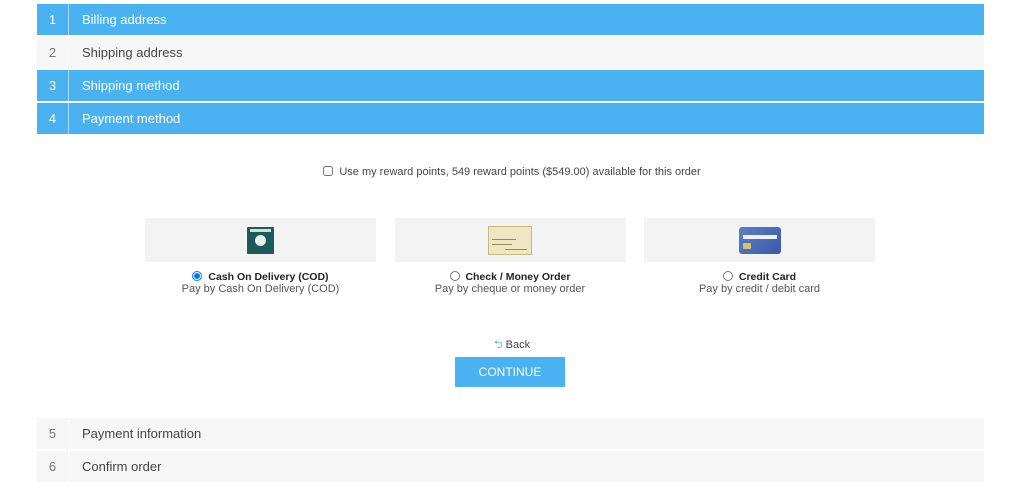 This screenshot has width=1024, height=503. Describe the element at coordinates (132, 52) in the screenshot. I see `step-label: Shipping address` at that location.